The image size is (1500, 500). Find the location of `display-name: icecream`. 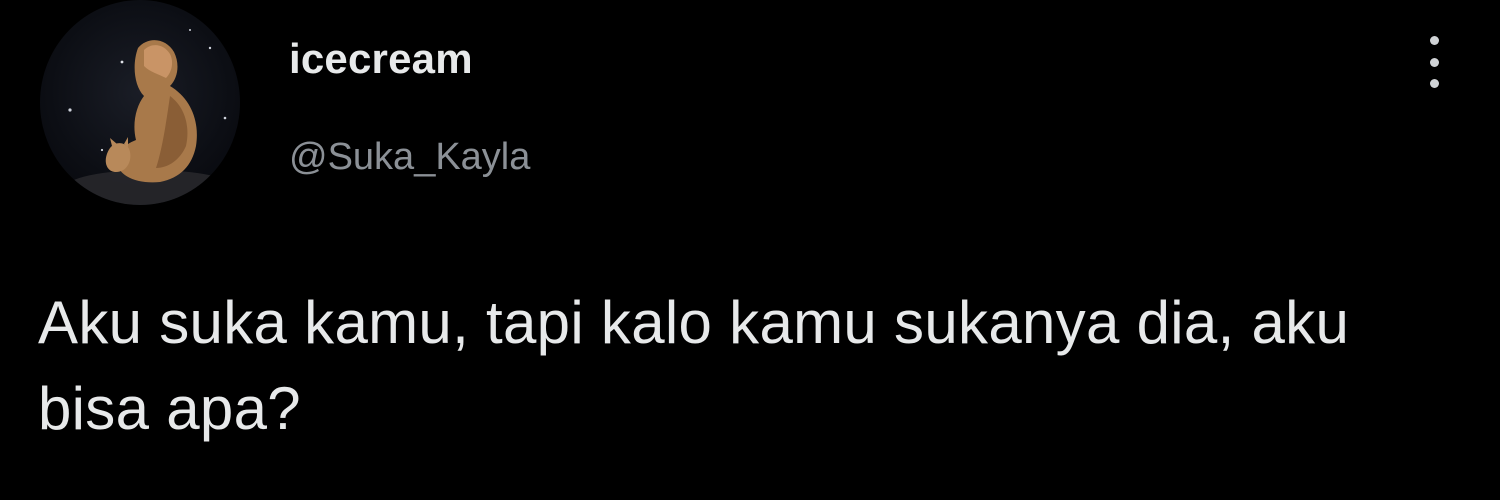

display-name: icecream is located at coordinates (381, 59).